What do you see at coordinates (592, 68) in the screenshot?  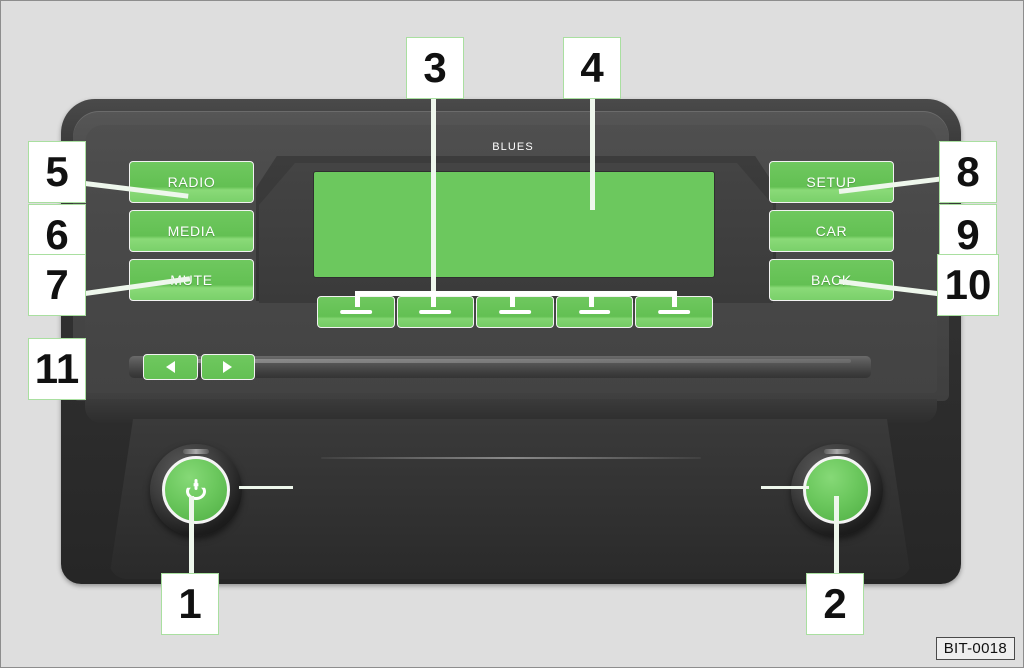 I see `callout-4: 4` at bounding box center [592, 68].